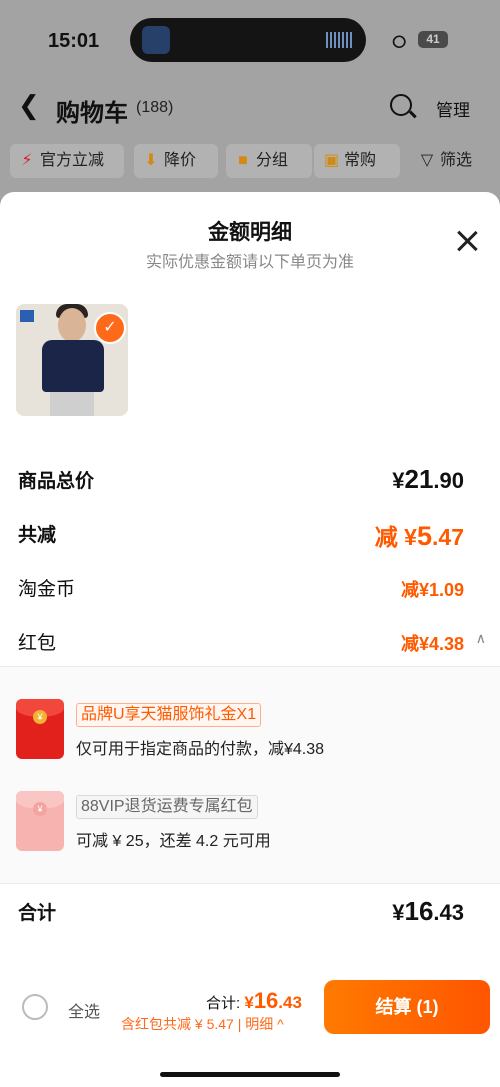 The image size is (500, 1087). I want to click on chip-group: ■ 分组, so click(269, 161).